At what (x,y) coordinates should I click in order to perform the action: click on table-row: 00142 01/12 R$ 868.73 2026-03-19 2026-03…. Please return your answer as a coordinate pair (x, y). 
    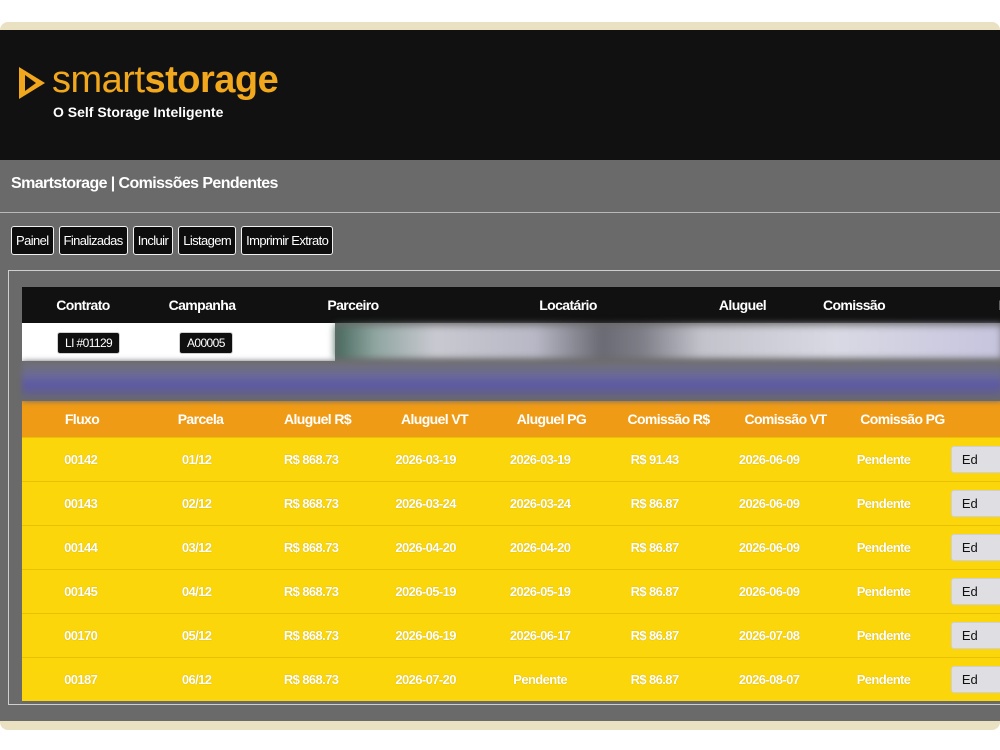
    Looking at the image, I should click on (511, 459).